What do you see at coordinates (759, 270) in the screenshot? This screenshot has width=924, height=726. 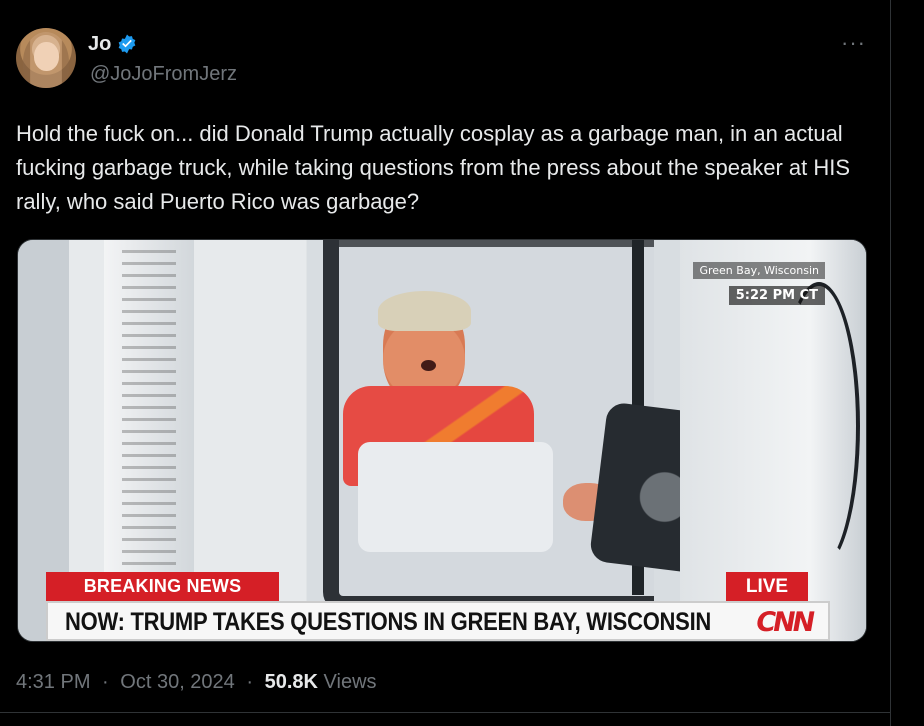 I see `broadcast-location: Green Bay, Wisconsin` at bounding box center [759, 270].